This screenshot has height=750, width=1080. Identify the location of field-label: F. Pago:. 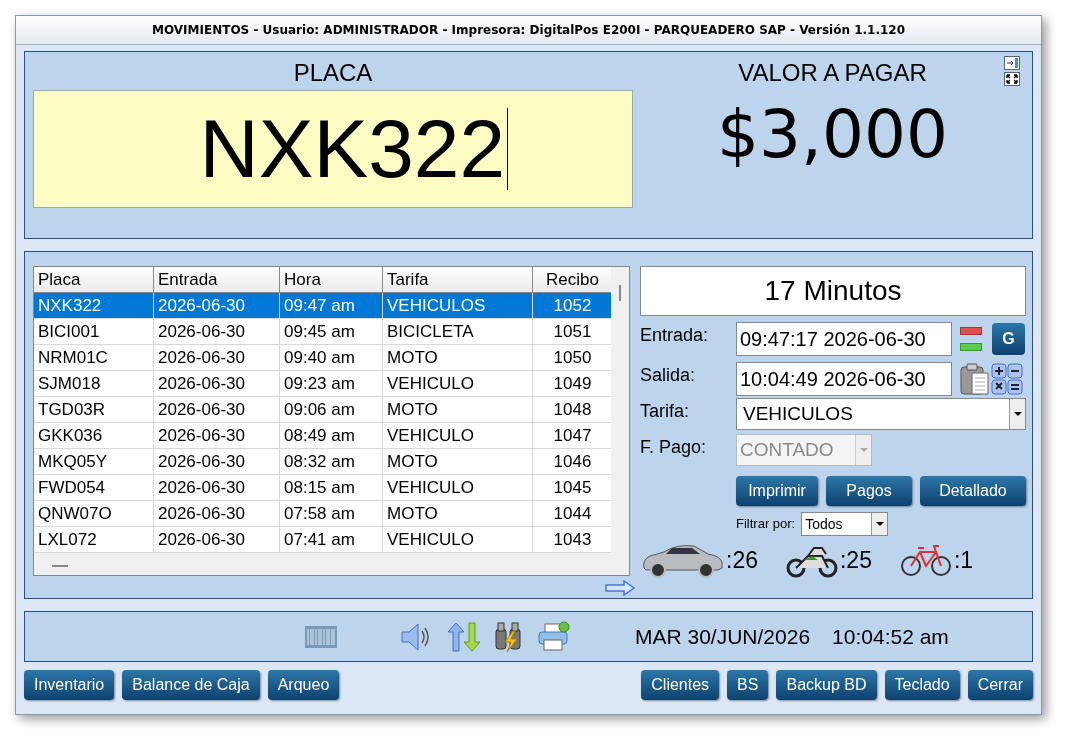
(674, 447).